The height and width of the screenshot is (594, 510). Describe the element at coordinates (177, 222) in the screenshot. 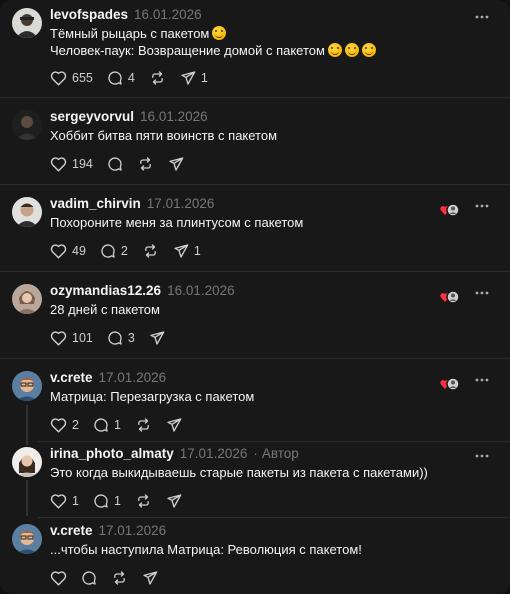

I see `comment-line: Похороните меня за плинтусом с пакетом` at that location.